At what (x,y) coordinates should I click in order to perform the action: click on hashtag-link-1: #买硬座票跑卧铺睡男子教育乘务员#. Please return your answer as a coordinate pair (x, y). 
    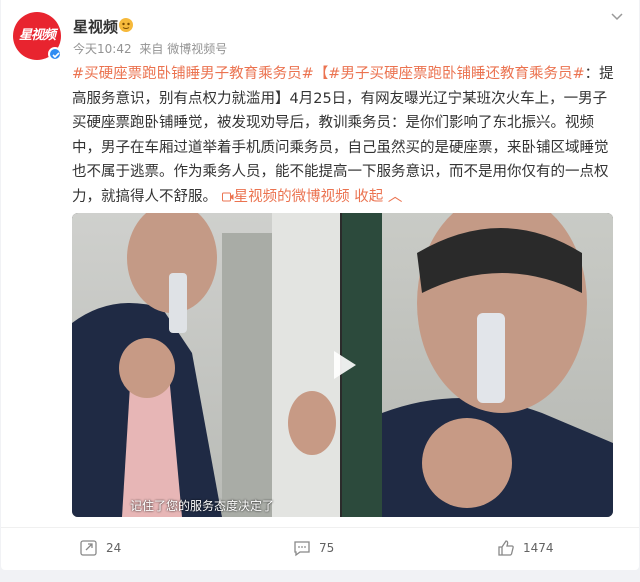
    Looking at the image, I should click on (193, 74).